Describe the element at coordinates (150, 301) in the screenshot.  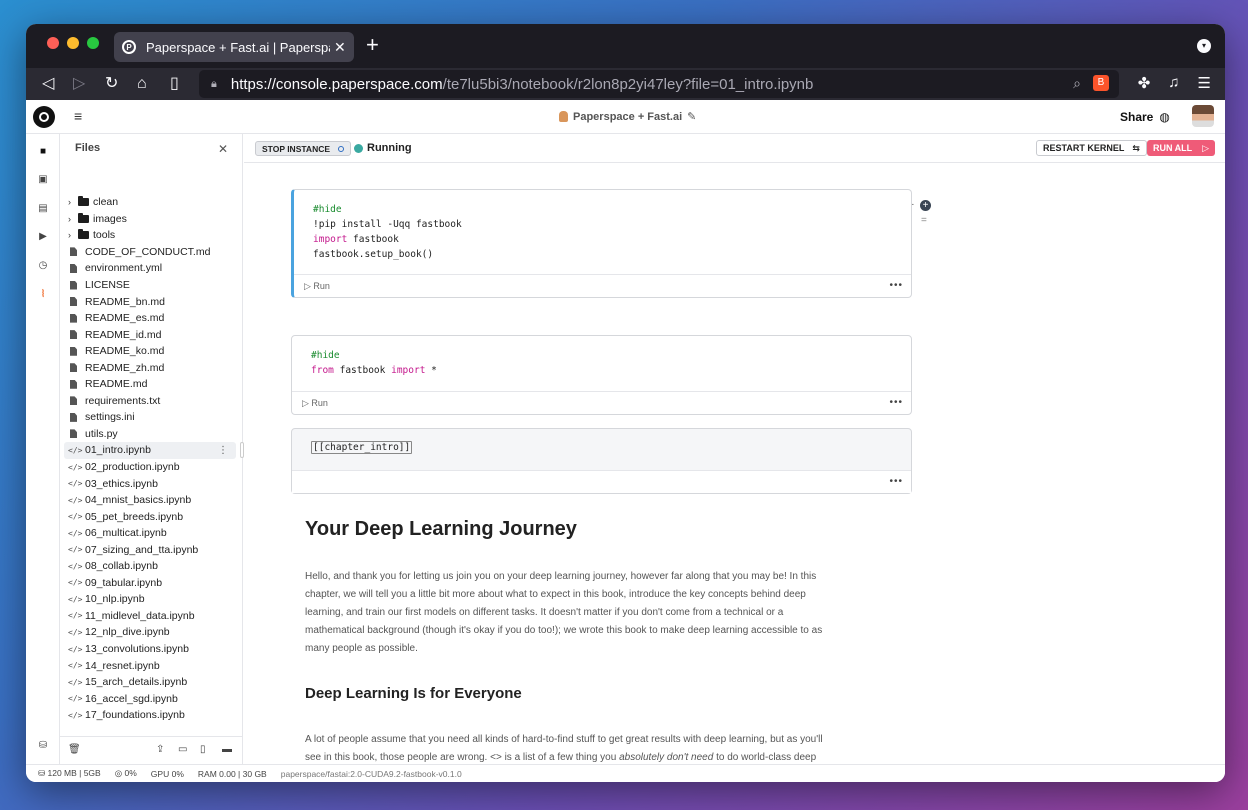
I see `file-item: README_bn.md` at that location.